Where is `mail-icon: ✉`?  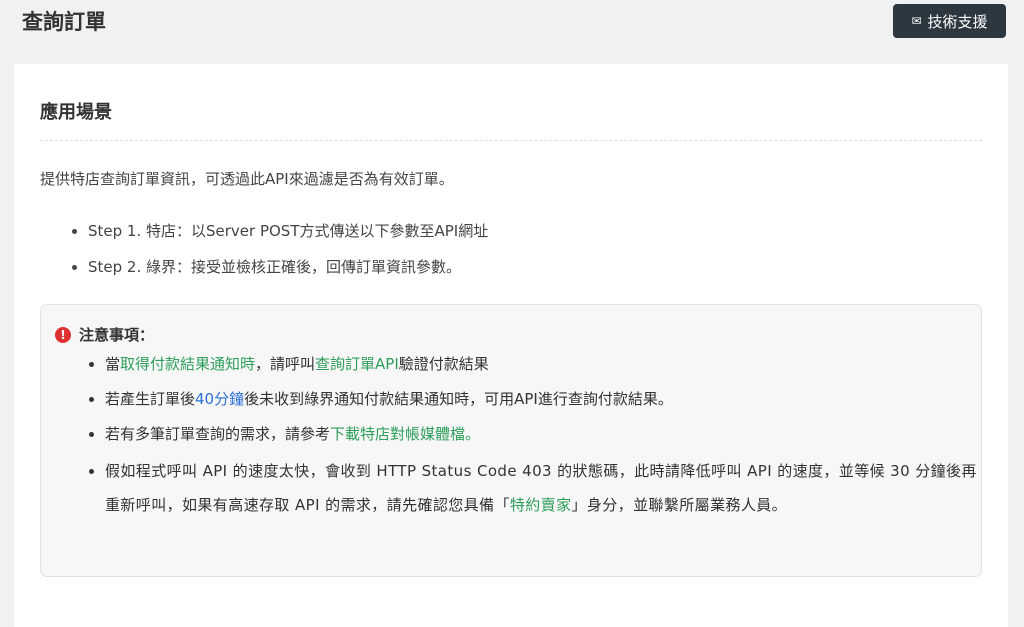
mail-icon: ✉ is located at coordinates (916, 21).